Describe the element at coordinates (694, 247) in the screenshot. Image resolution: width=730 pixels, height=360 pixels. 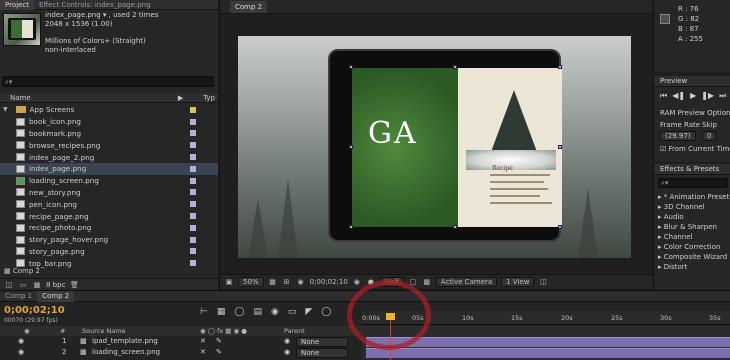
I see `effects-category: ▸ Color Correction` at that location.